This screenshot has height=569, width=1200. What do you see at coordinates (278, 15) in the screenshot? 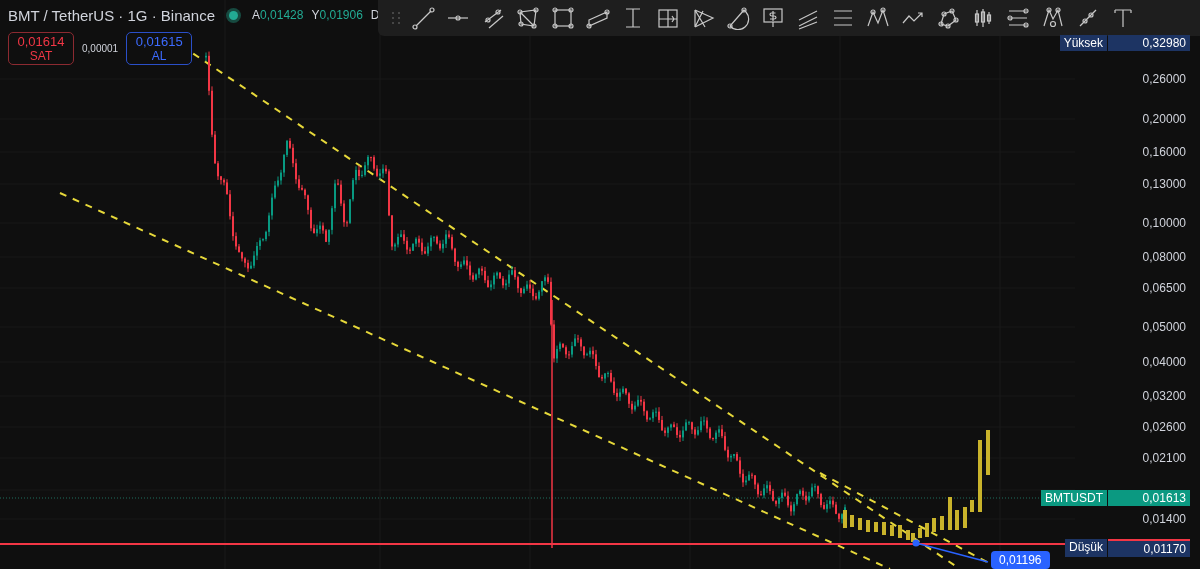
I see `ohlc-value: A0,01428` at bounding box center [278, 15].